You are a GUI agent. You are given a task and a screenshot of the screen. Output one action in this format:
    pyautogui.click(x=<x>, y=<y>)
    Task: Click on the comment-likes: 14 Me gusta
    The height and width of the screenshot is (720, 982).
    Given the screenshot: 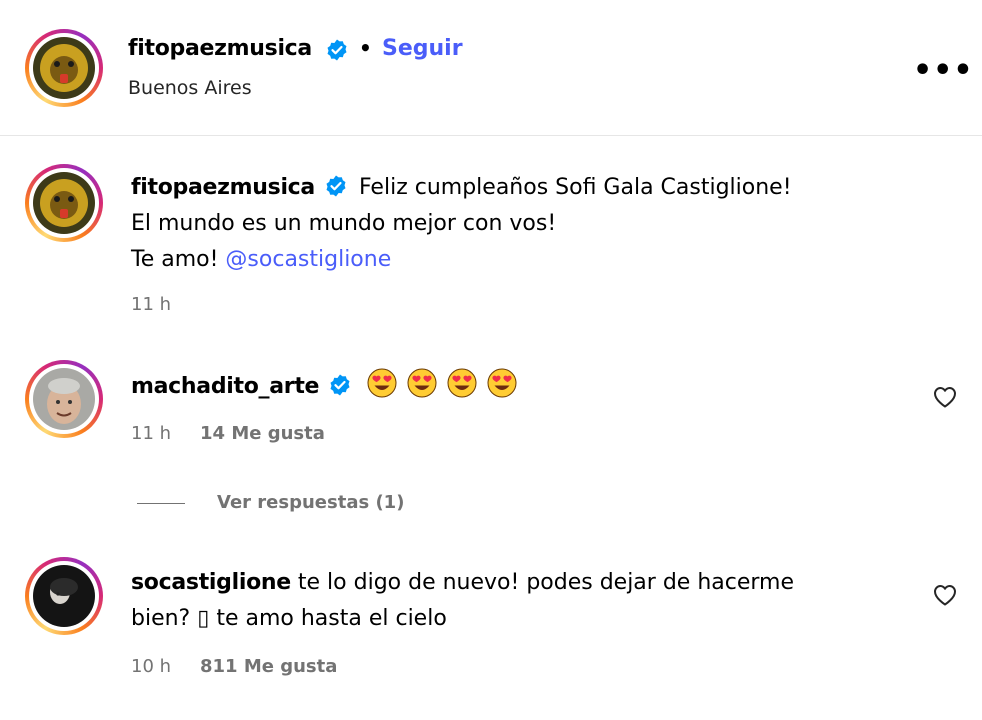 What is the action you would take?
    pyautogui.click(x=262, y=433)
    